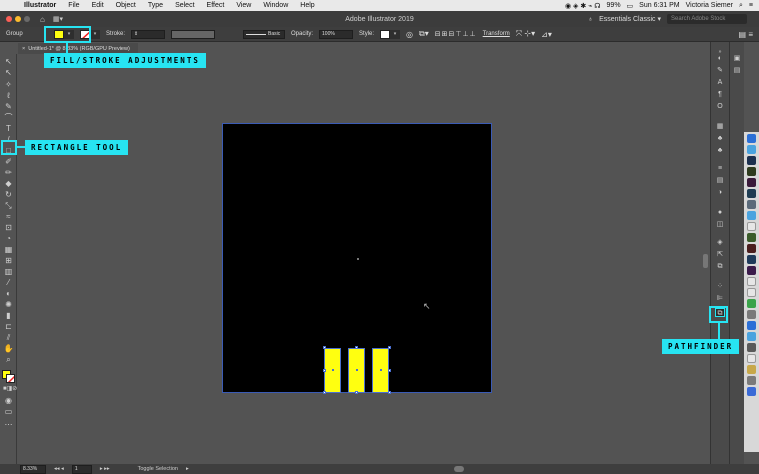 The width and height of the screenshot is (759, 474). I want to click on horizontal-scroll-thumb, so click(459, 469).